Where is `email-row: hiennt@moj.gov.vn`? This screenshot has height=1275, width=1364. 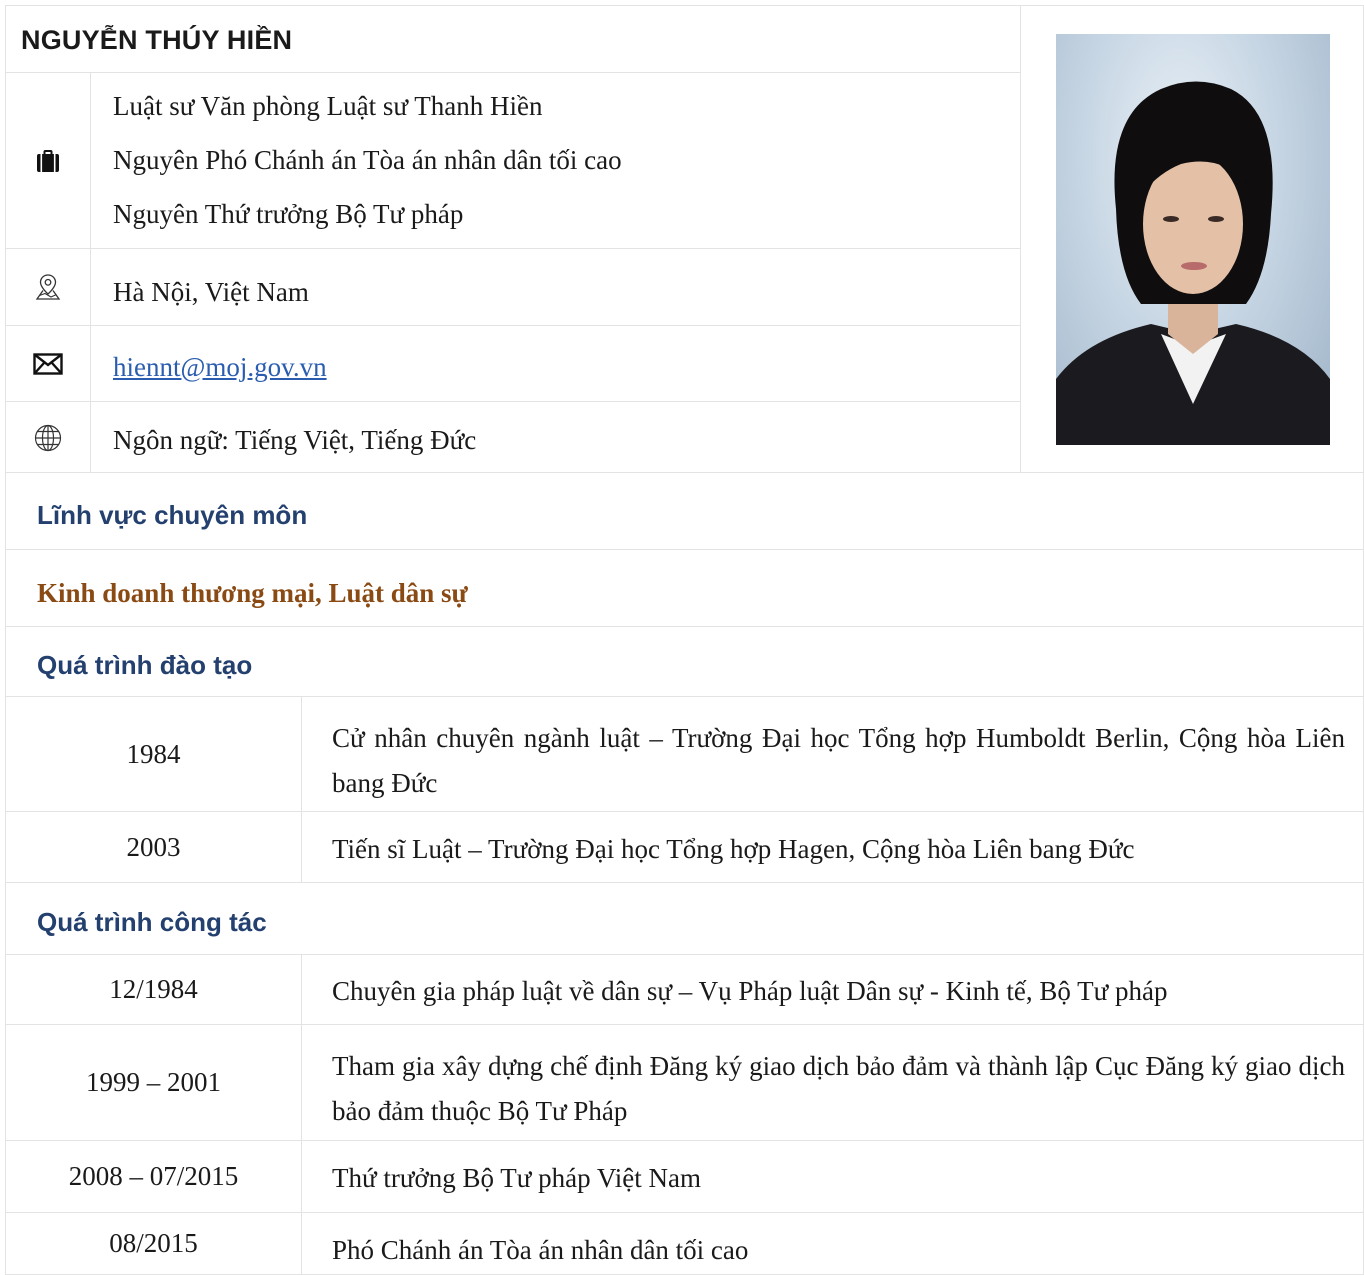 email-row: hiennt@moj.gov.vn is located at coordinates (513, 364).